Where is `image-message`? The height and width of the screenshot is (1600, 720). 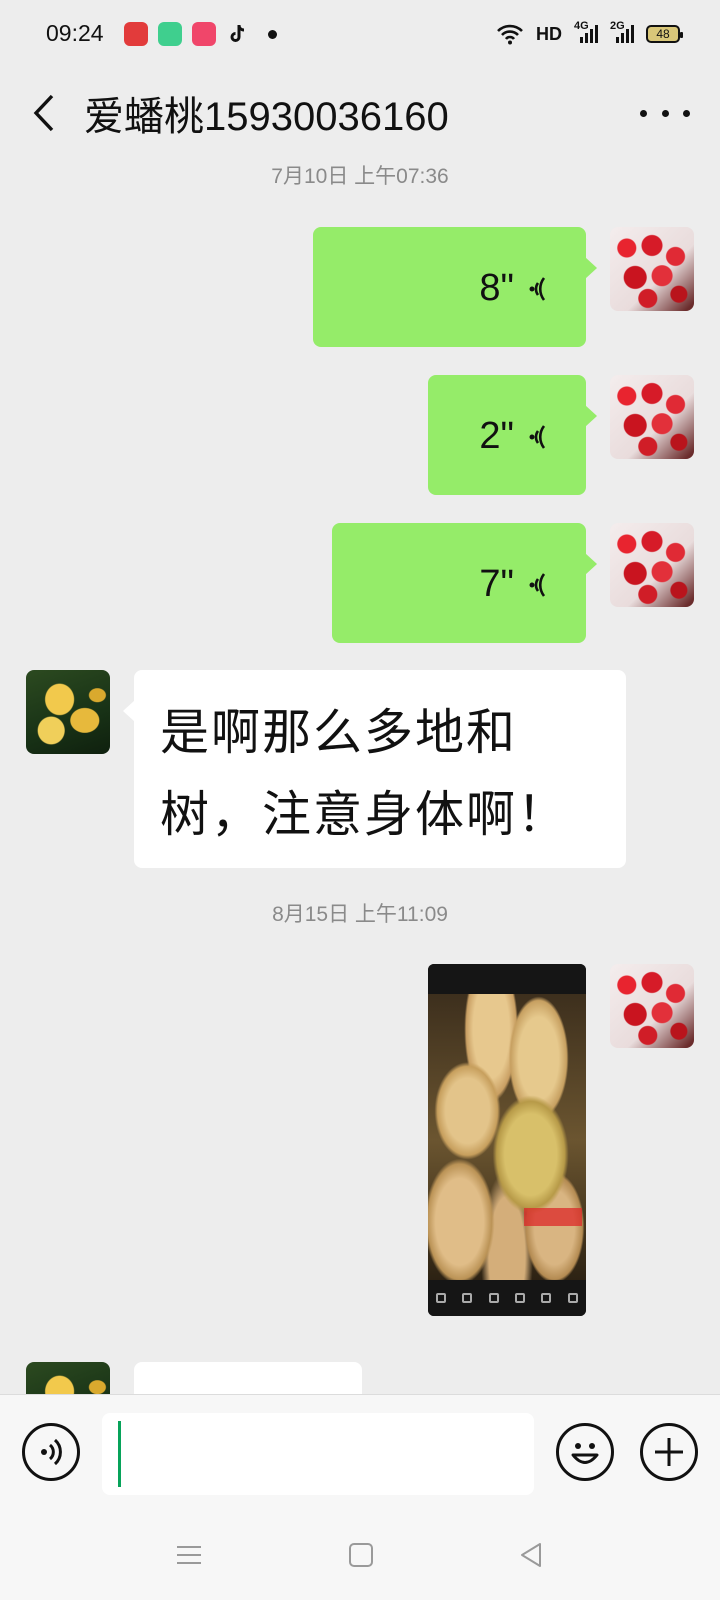 image-message is located at coordinates (507, 1140).